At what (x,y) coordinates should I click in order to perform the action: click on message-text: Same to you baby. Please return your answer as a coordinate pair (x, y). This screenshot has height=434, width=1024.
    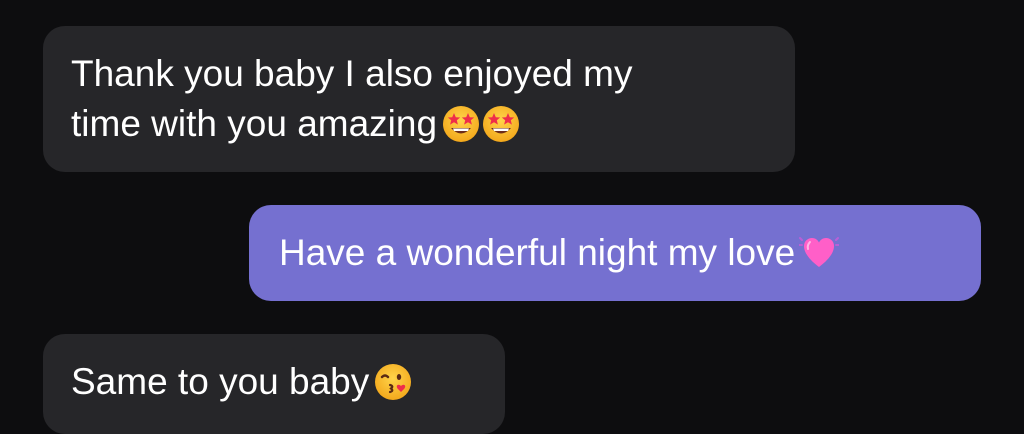
    Looking at the image, I should click on (220, 381).